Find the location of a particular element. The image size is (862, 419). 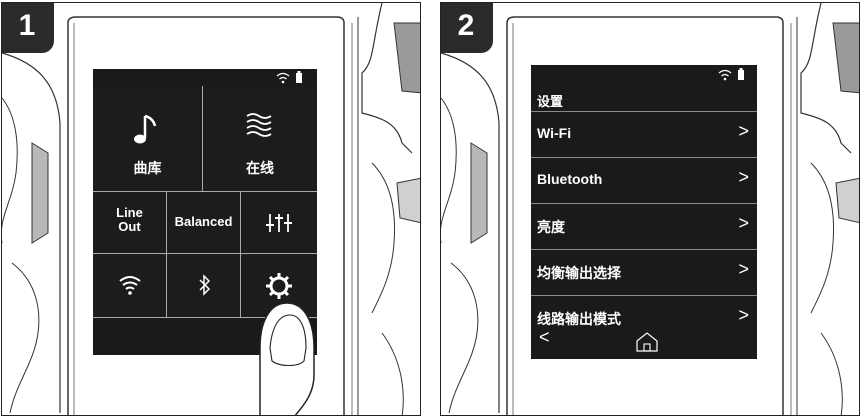

settings-tile is located at coordinates (279, 286).